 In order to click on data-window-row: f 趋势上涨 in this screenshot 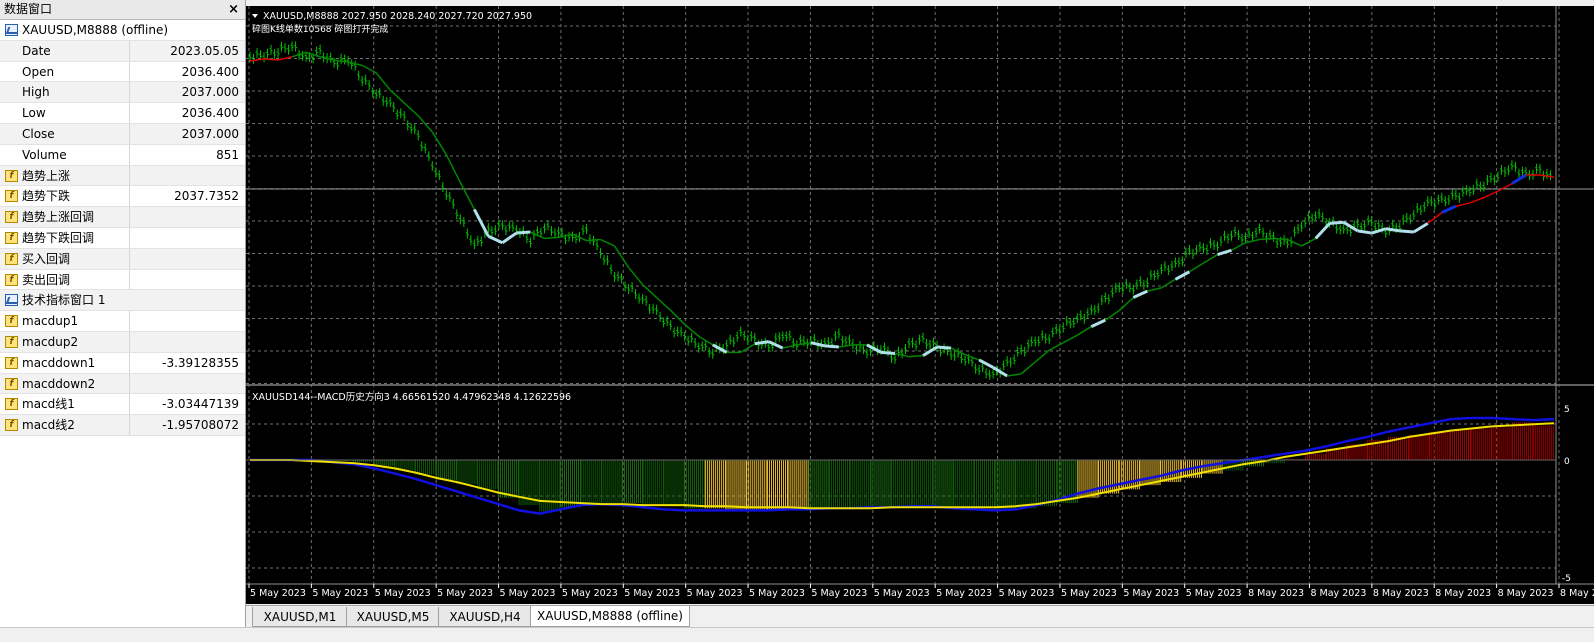, I will do `click(122, 176)`.